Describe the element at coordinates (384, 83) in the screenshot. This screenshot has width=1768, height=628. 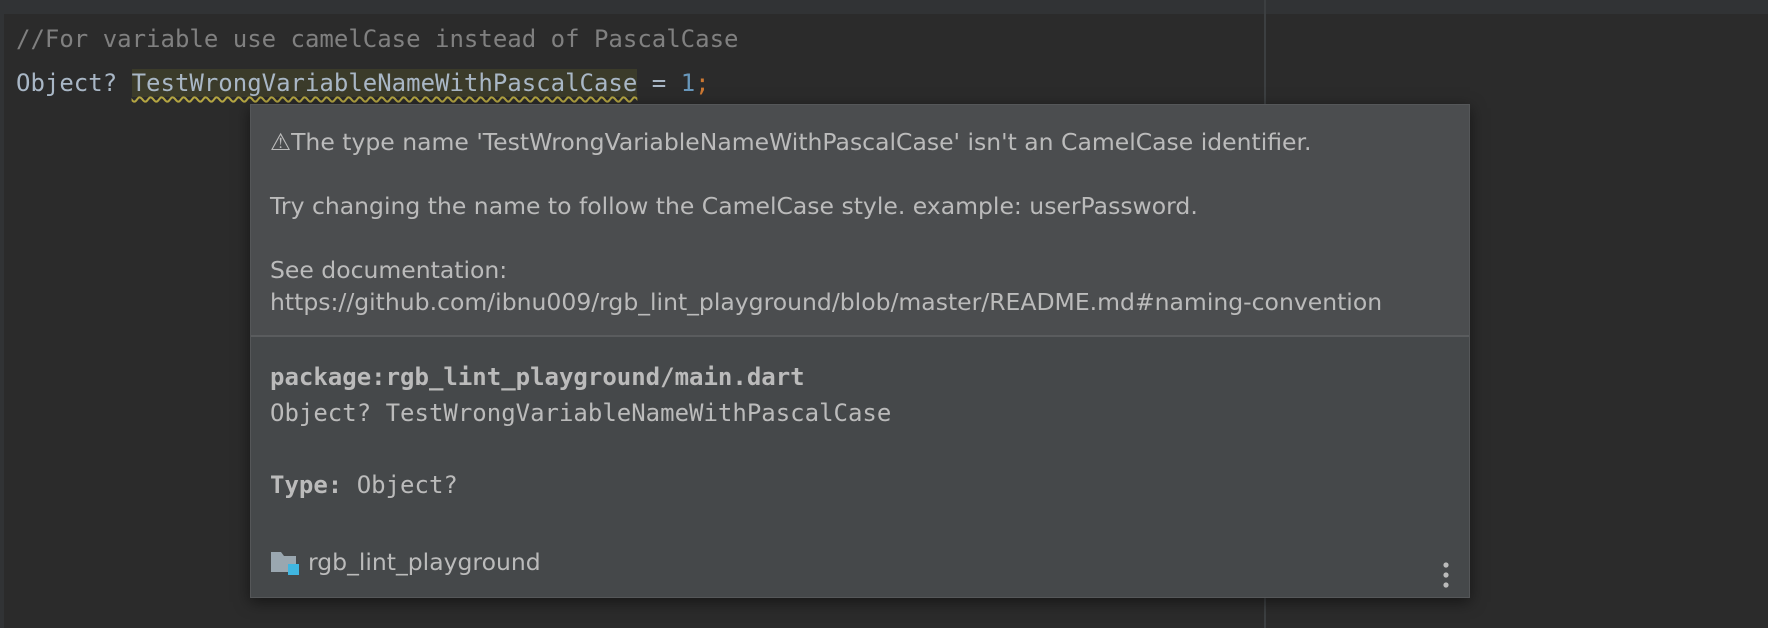
I see `code-identifier-warning: TestWrongVariableNameWithPascalCase` at that location.